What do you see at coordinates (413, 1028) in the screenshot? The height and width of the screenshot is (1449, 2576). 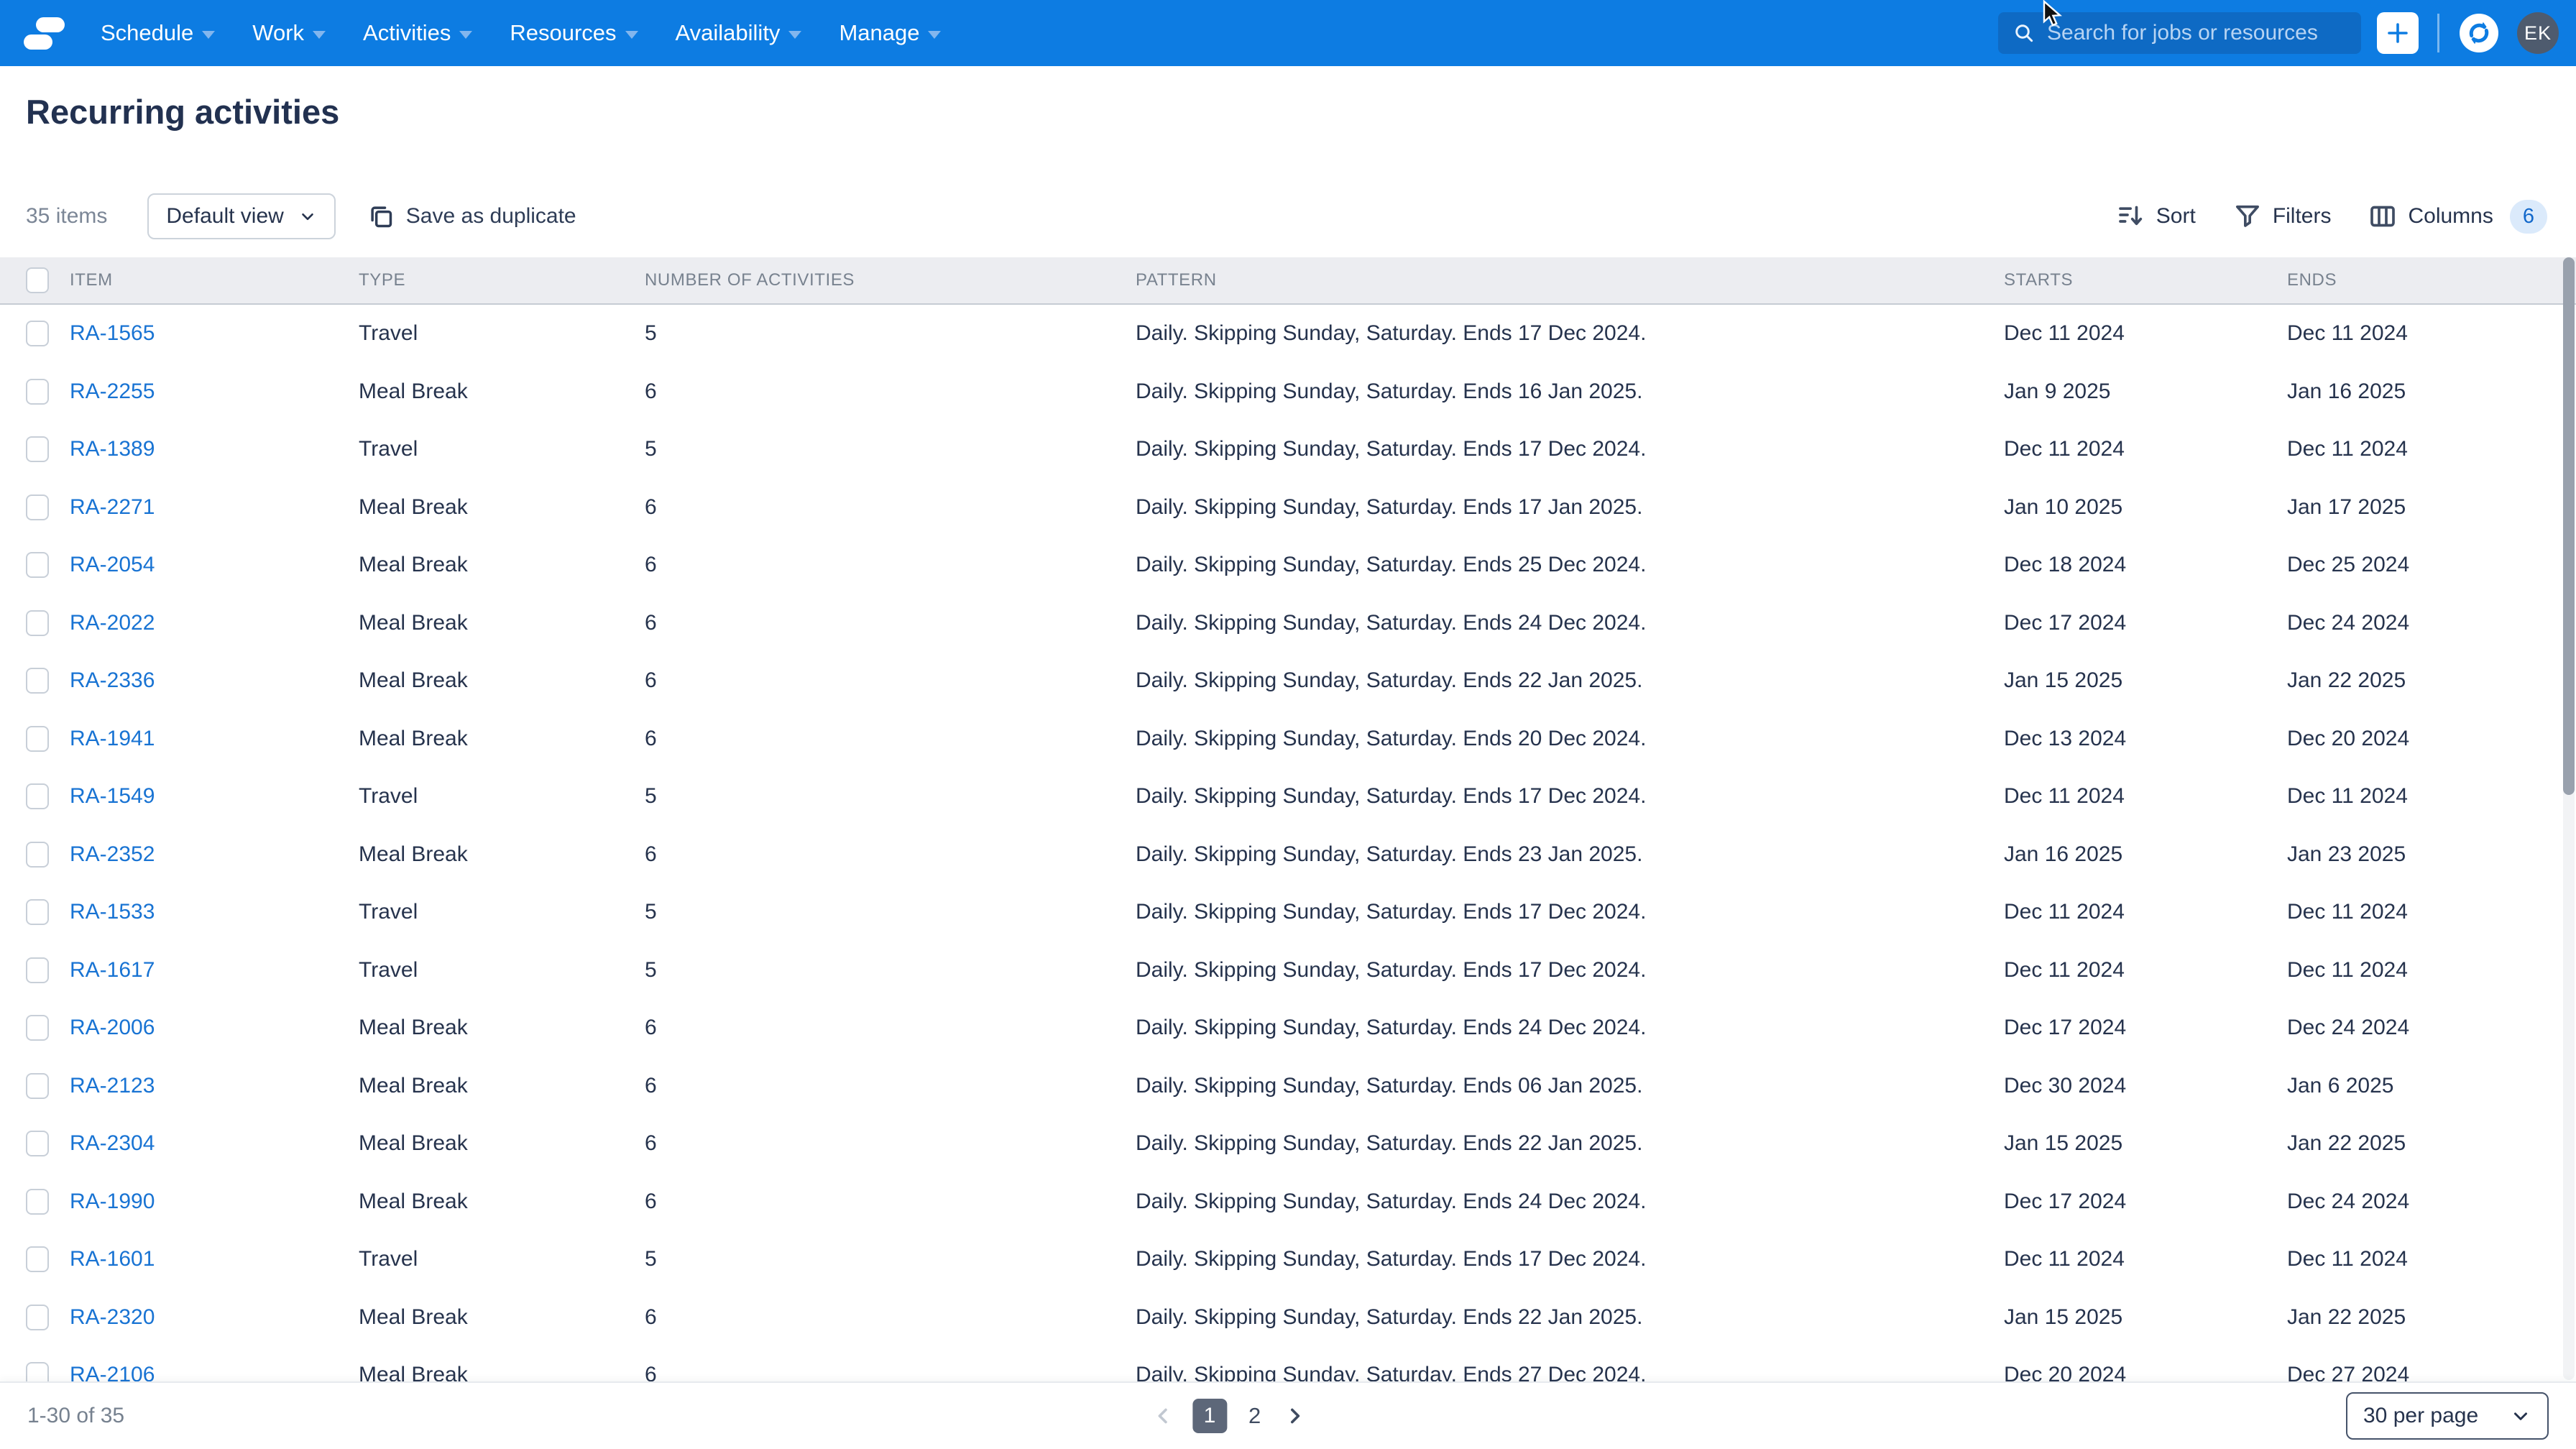 I see `type-cell: Meal Break` at bounding box center [413, 1028].